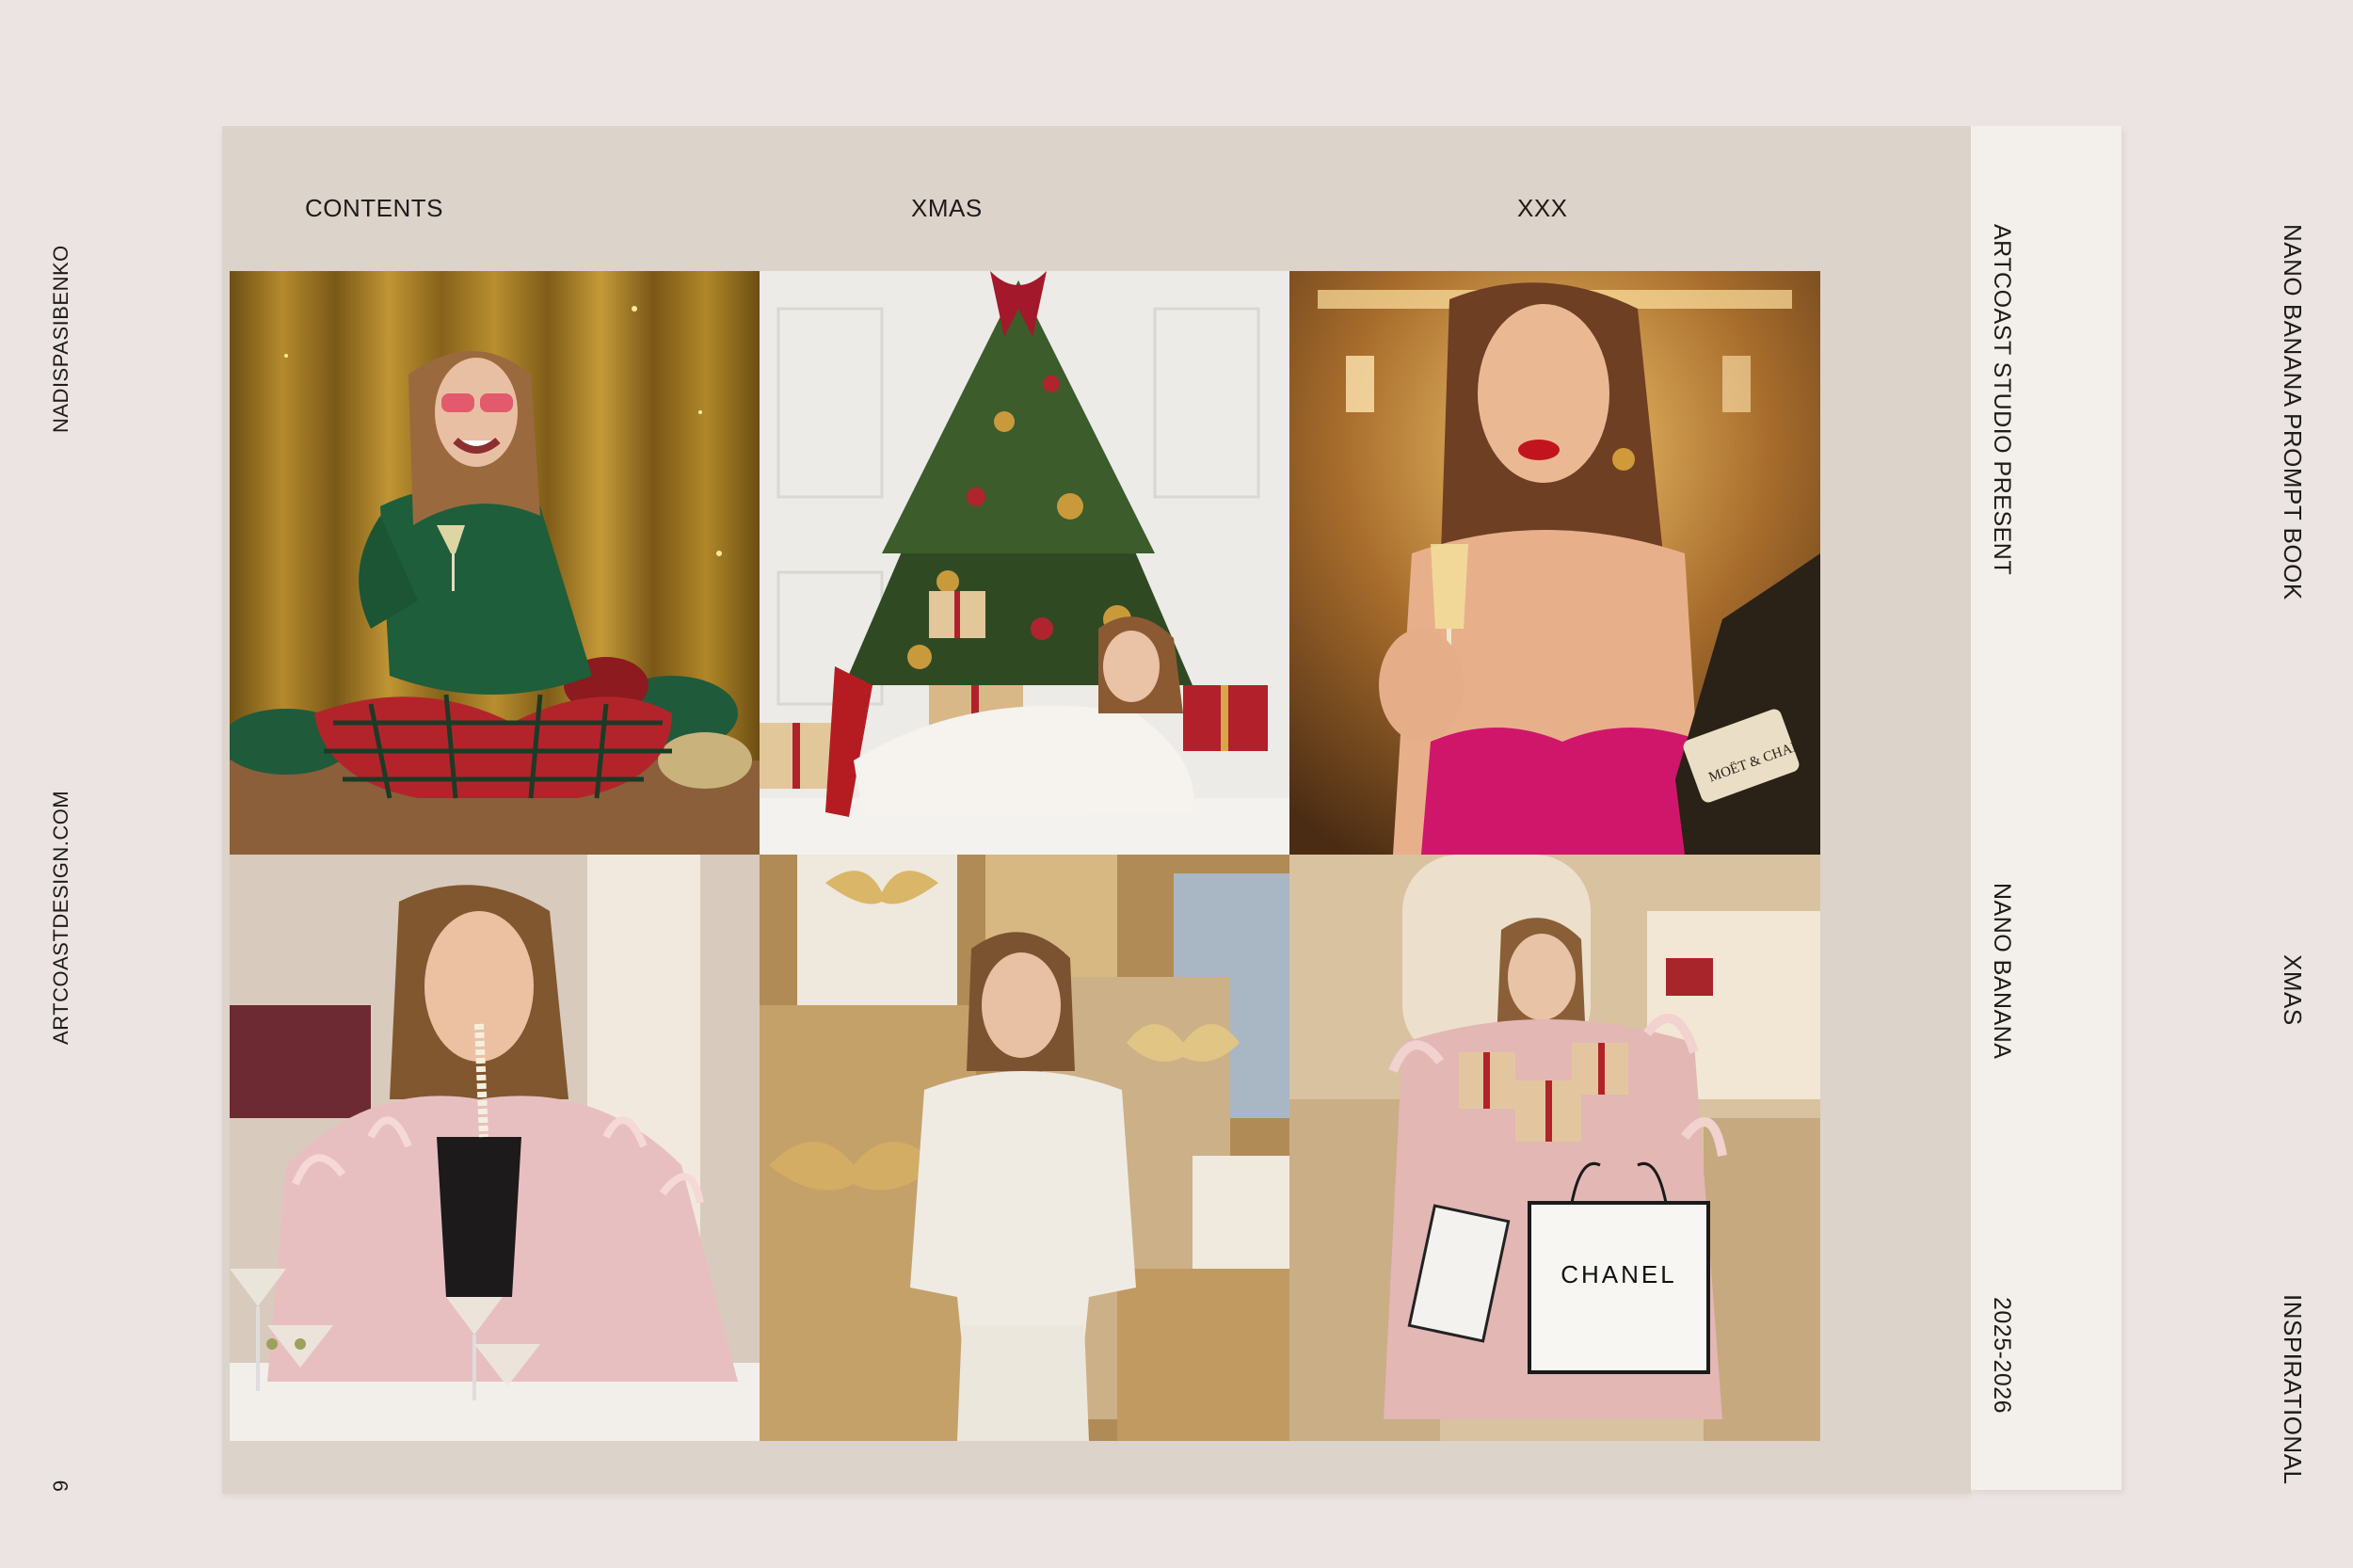 Image resolution: width=2353 pixels, height=1568 pixels. What do you see at coordinates (1619, 1274) in the screenshot?
I see `bag-label-text: CHANEL` at bounding box center [1619, 1274].